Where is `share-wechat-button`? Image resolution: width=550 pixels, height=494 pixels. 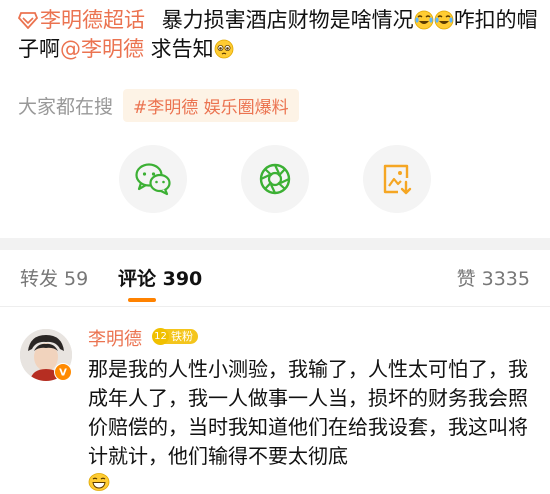 share-wechat-button is located at coordinates (153, 179).